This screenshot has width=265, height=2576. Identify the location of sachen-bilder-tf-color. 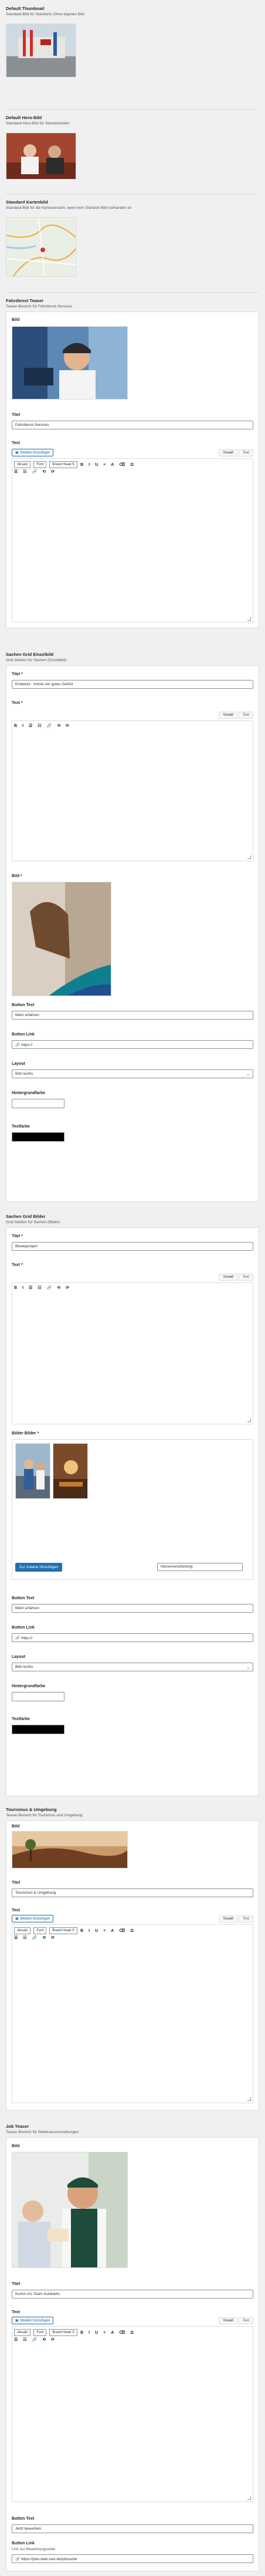
(38, 1729).